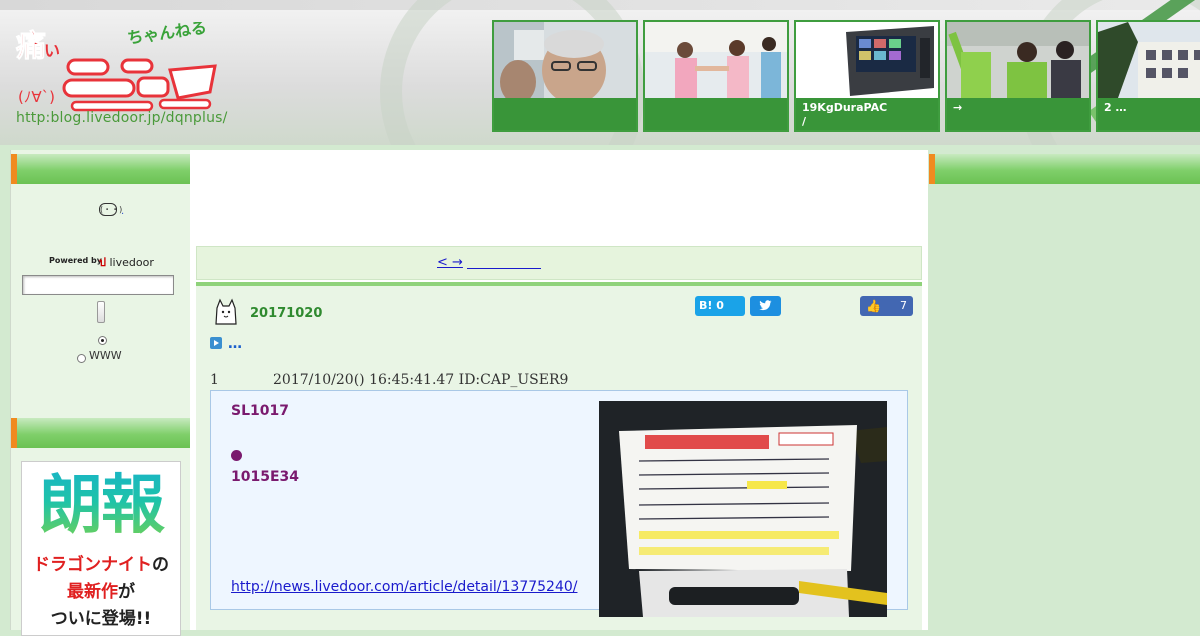  What do you see at coordinates (52, 50) in the screenshot?
I see `svg-text: い` at bounding box center [52, 50].